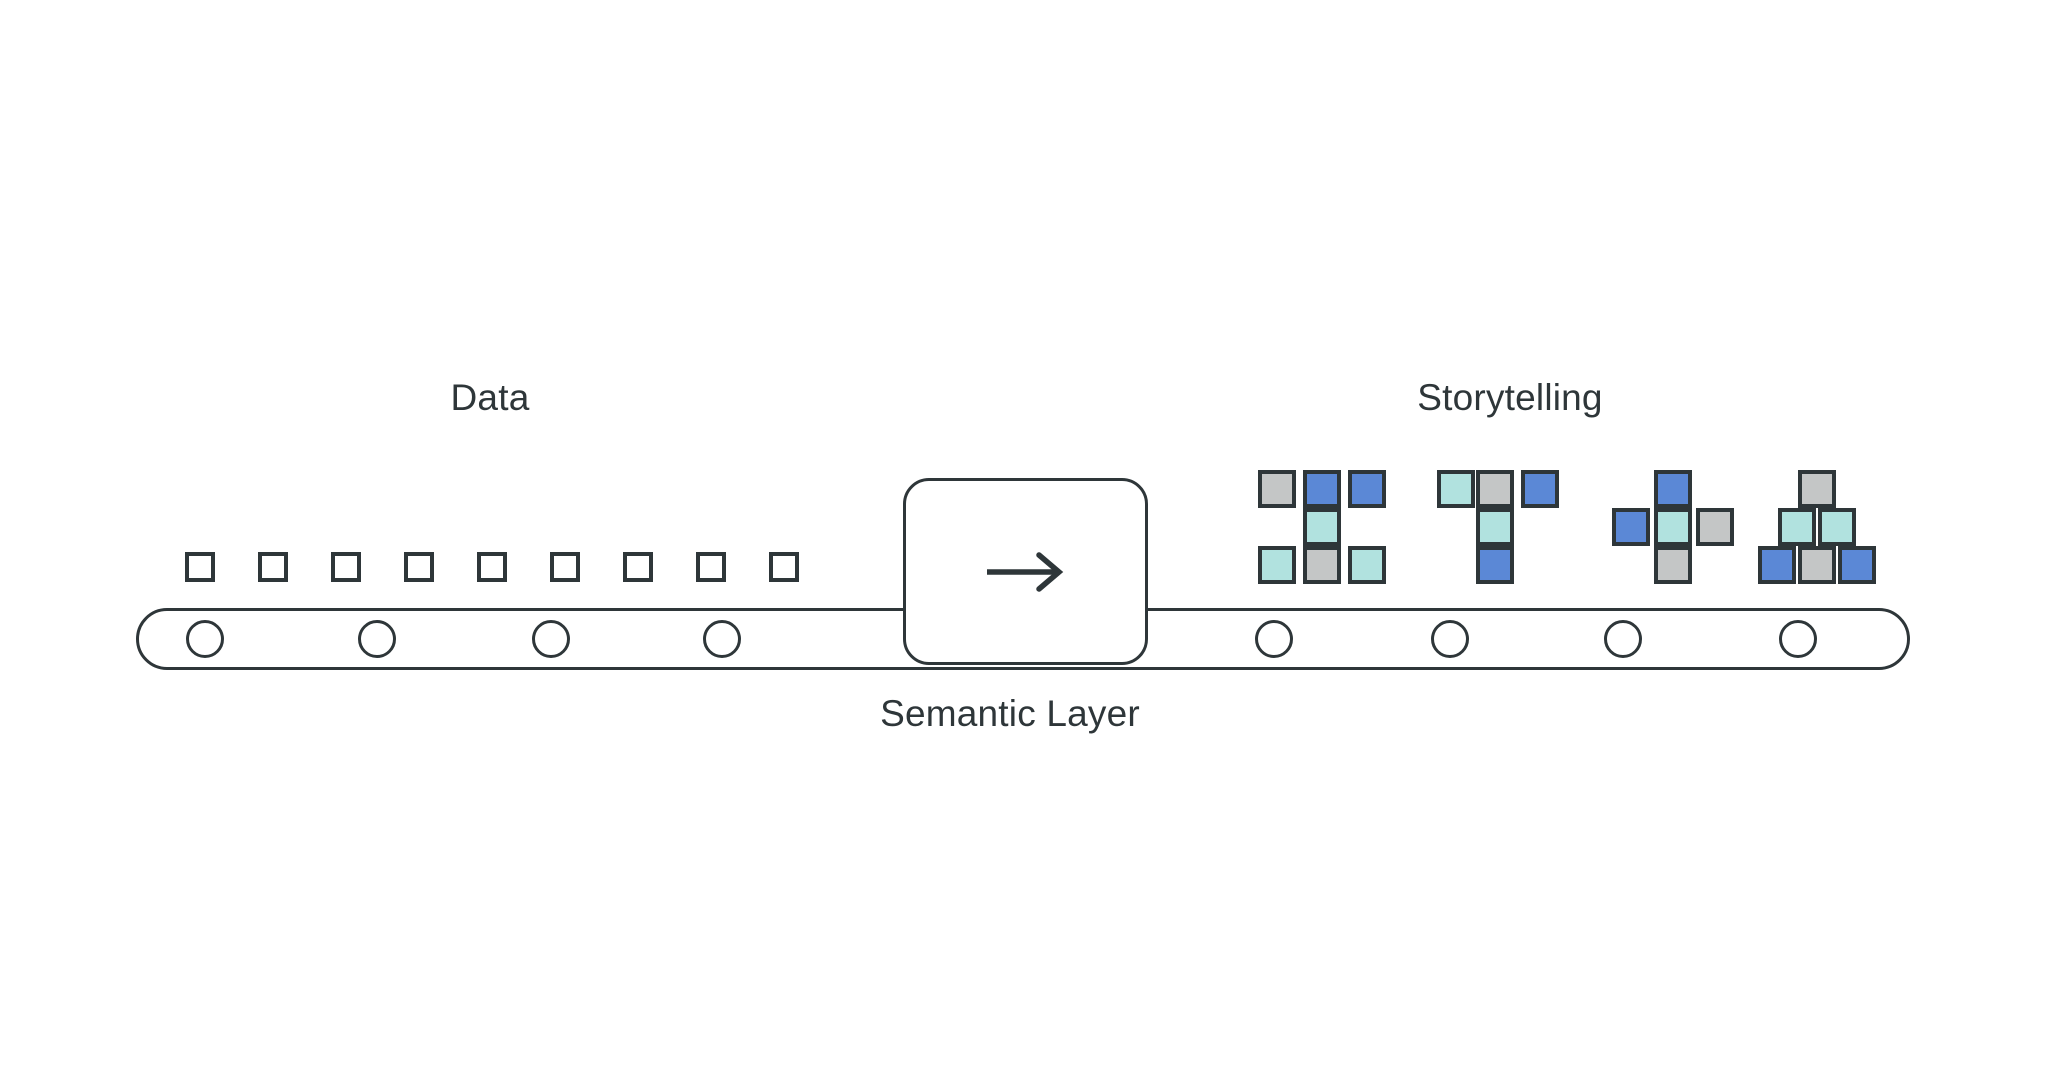  I want to click on storytelling-label: Storytelling, so click(1510, 397).